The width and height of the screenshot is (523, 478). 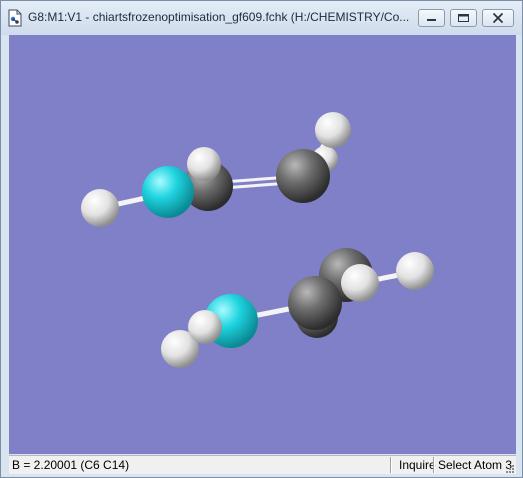 I want to click on restore-button, so click(x=463, y=18).